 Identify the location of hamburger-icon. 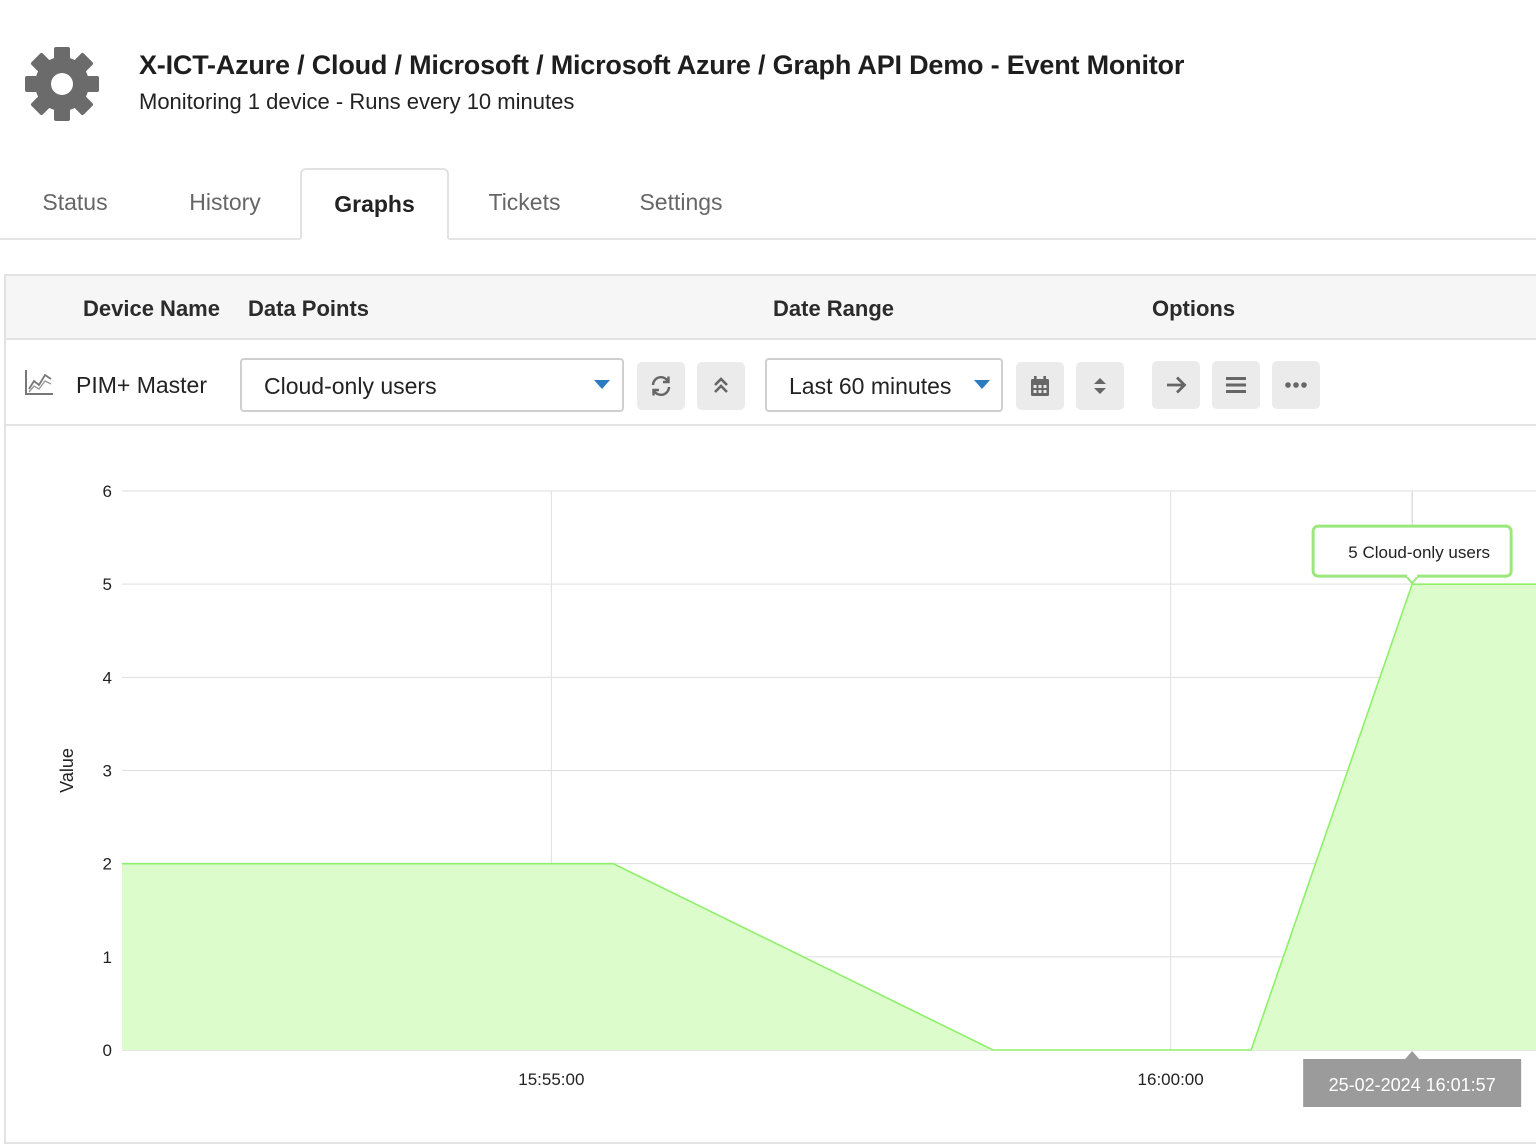
(1236, 385).